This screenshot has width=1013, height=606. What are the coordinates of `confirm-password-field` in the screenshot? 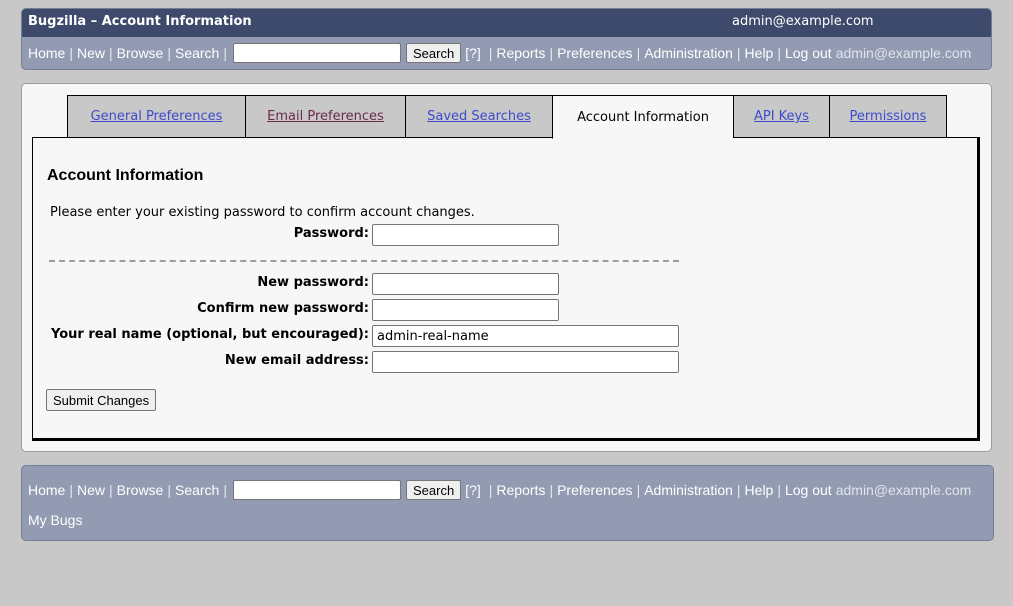 It's located at (465, 310).